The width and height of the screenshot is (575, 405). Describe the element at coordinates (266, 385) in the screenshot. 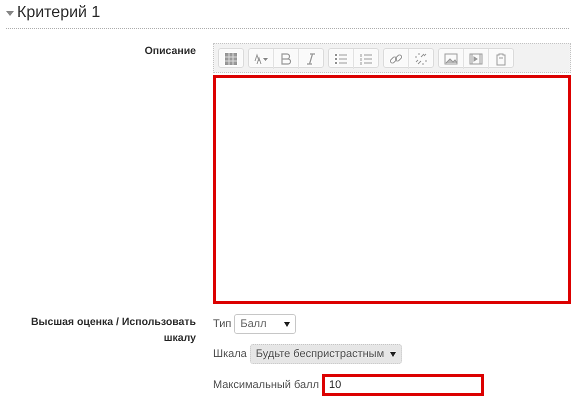

I see `max-grade-label: Максимальный балл` at that location.